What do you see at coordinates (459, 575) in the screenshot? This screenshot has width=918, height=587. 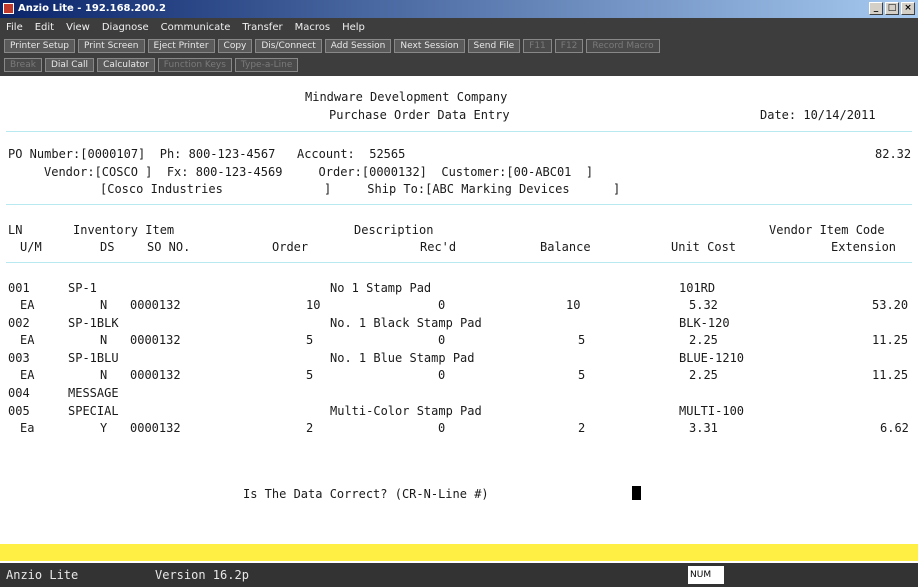 I see `status-bar: Anzio Lite Version 16.2p NUM` at bounding box center [459, 575].